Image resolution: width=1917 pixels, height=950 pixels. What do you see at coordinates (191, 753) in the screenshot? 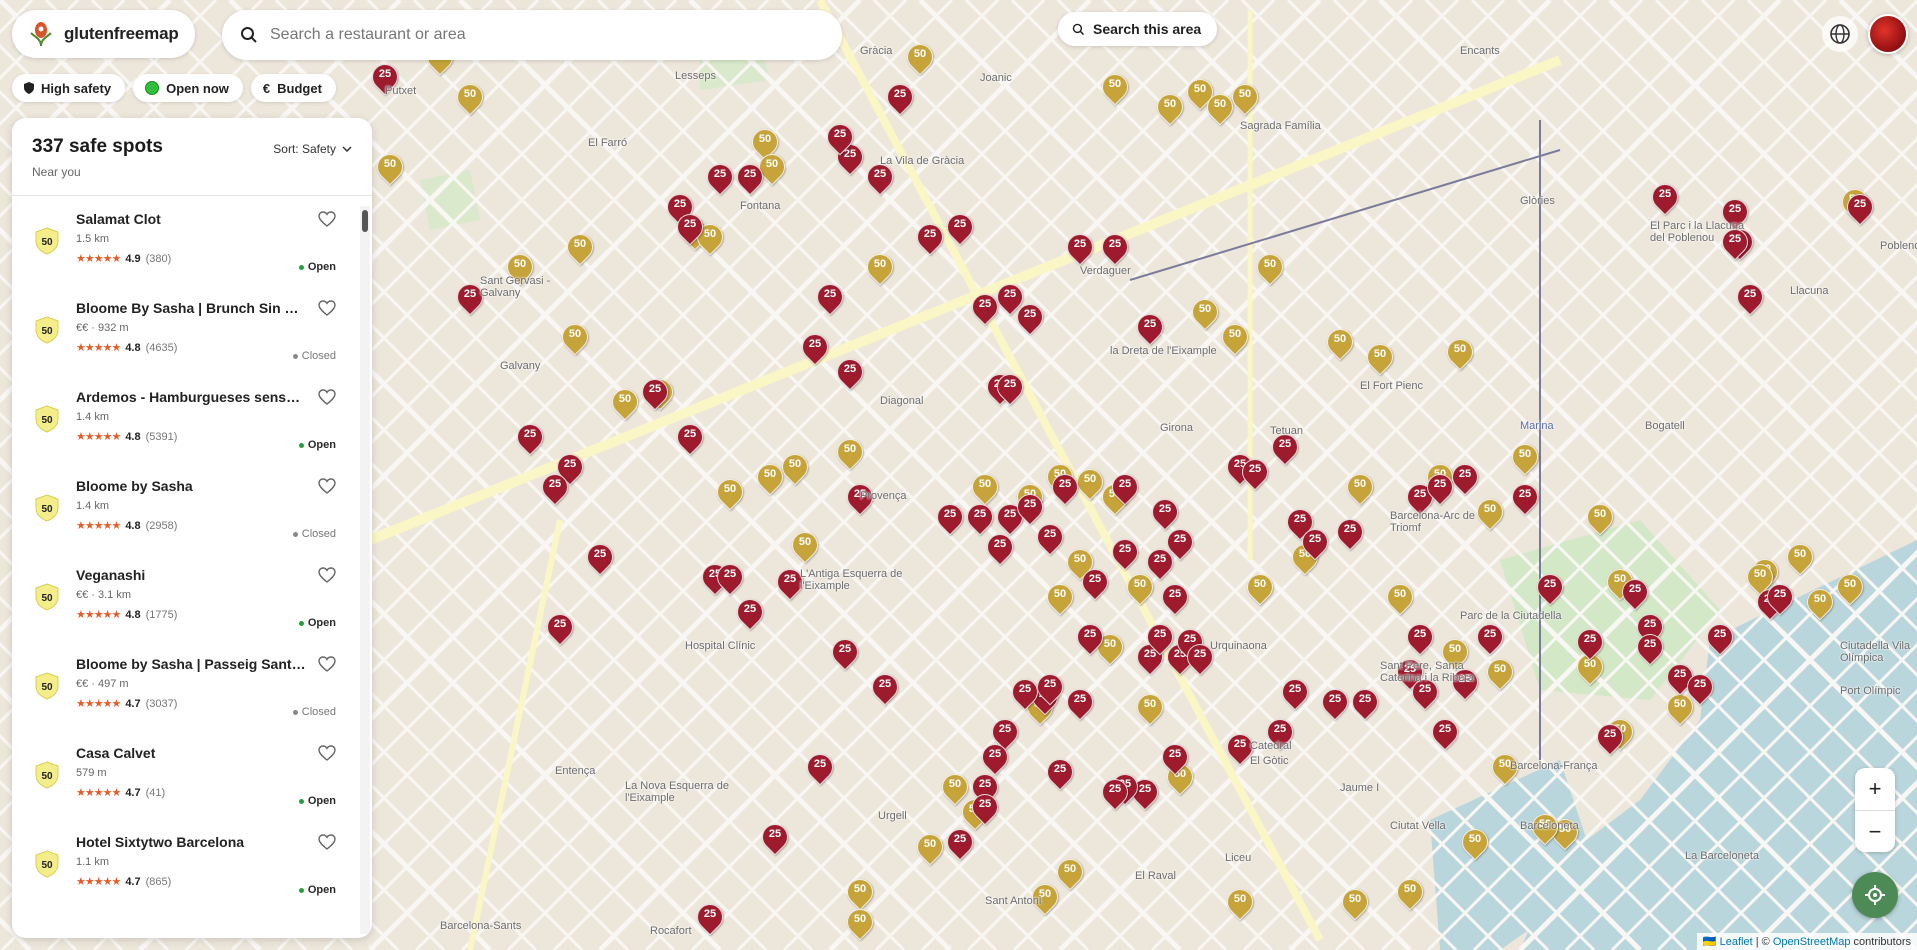
I see `restaurant-name: Casa Calvet` at bounding box center [191, 753].